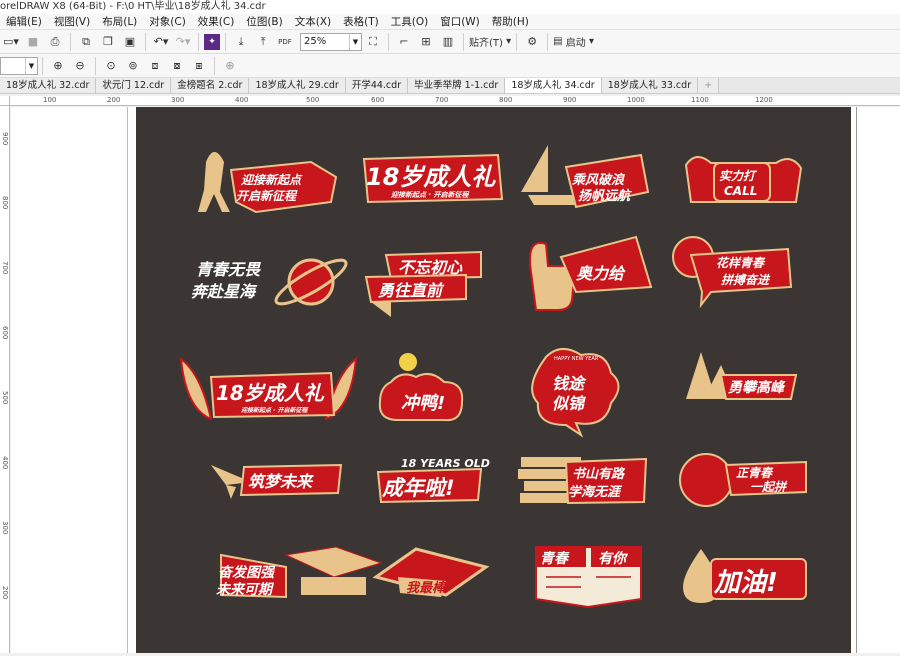 This screenshot has height=656, width=900. I want to click on ruler-tick-label: 700, so click(442, 100).